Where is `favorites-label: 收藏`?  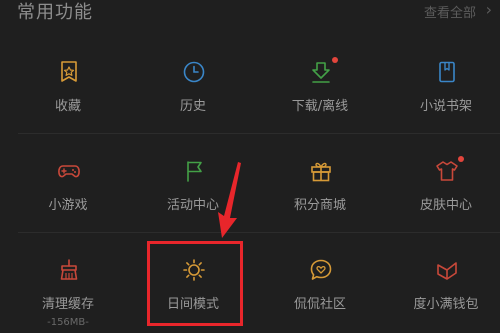 favorites-label: 收藏 is located at coordinates (67, 106).